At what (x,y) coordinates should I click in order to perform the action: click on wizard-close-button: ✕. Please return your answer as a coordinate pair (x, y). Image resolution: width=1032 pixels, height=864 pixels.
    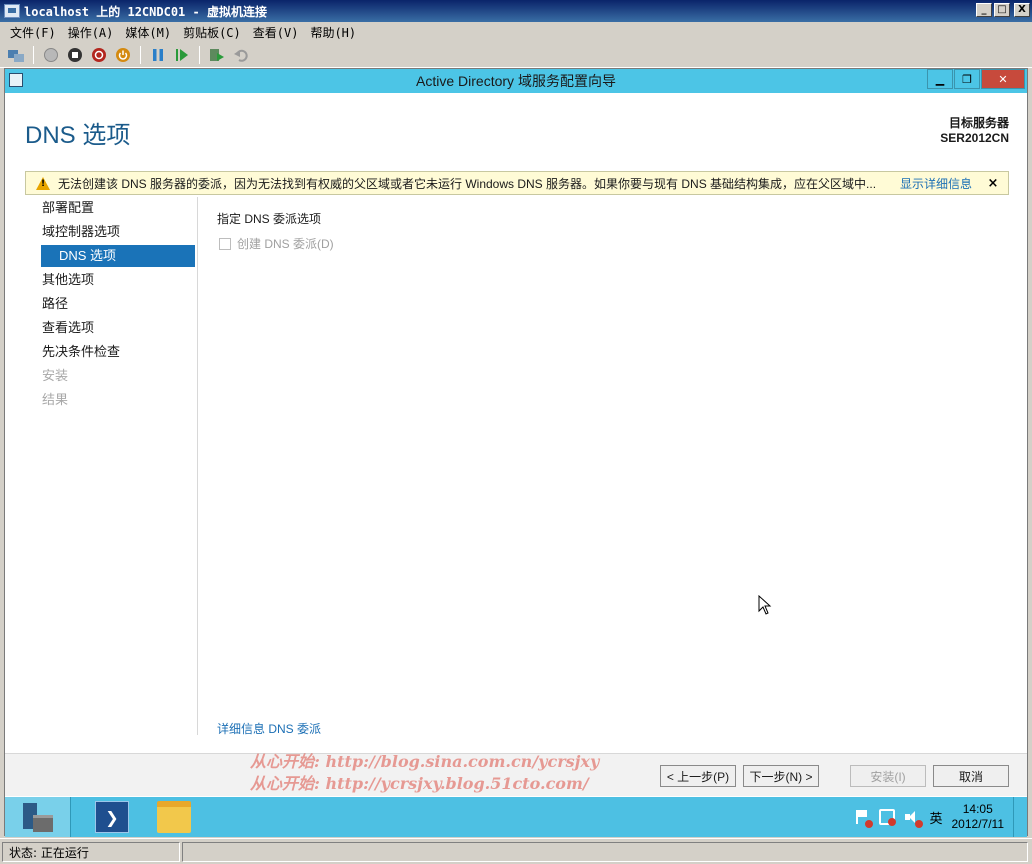
    Looking at the image, I should click on (1003, 79).